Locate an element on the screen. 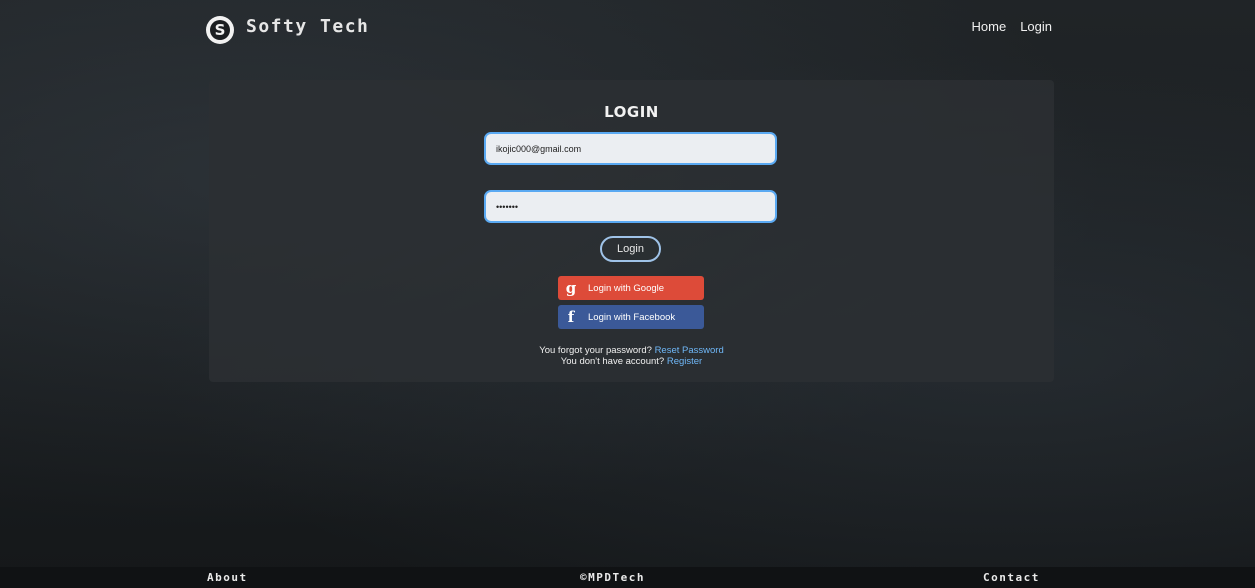 The image size is (1255, 588). nav-home-link: Home is located at coordinates (989, 26).